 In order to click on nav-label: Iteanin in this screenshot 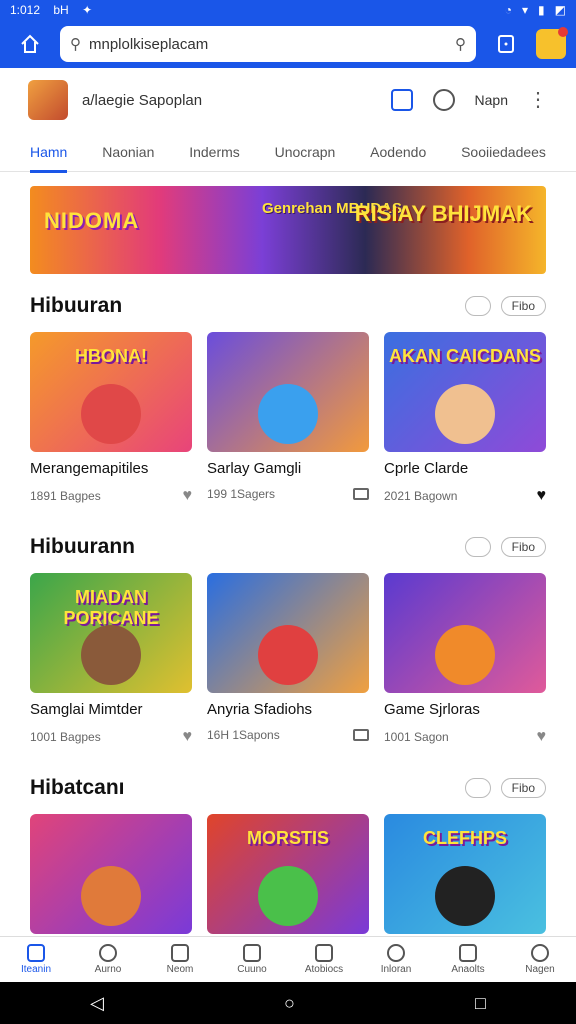, I will do `click(36, 969)`.